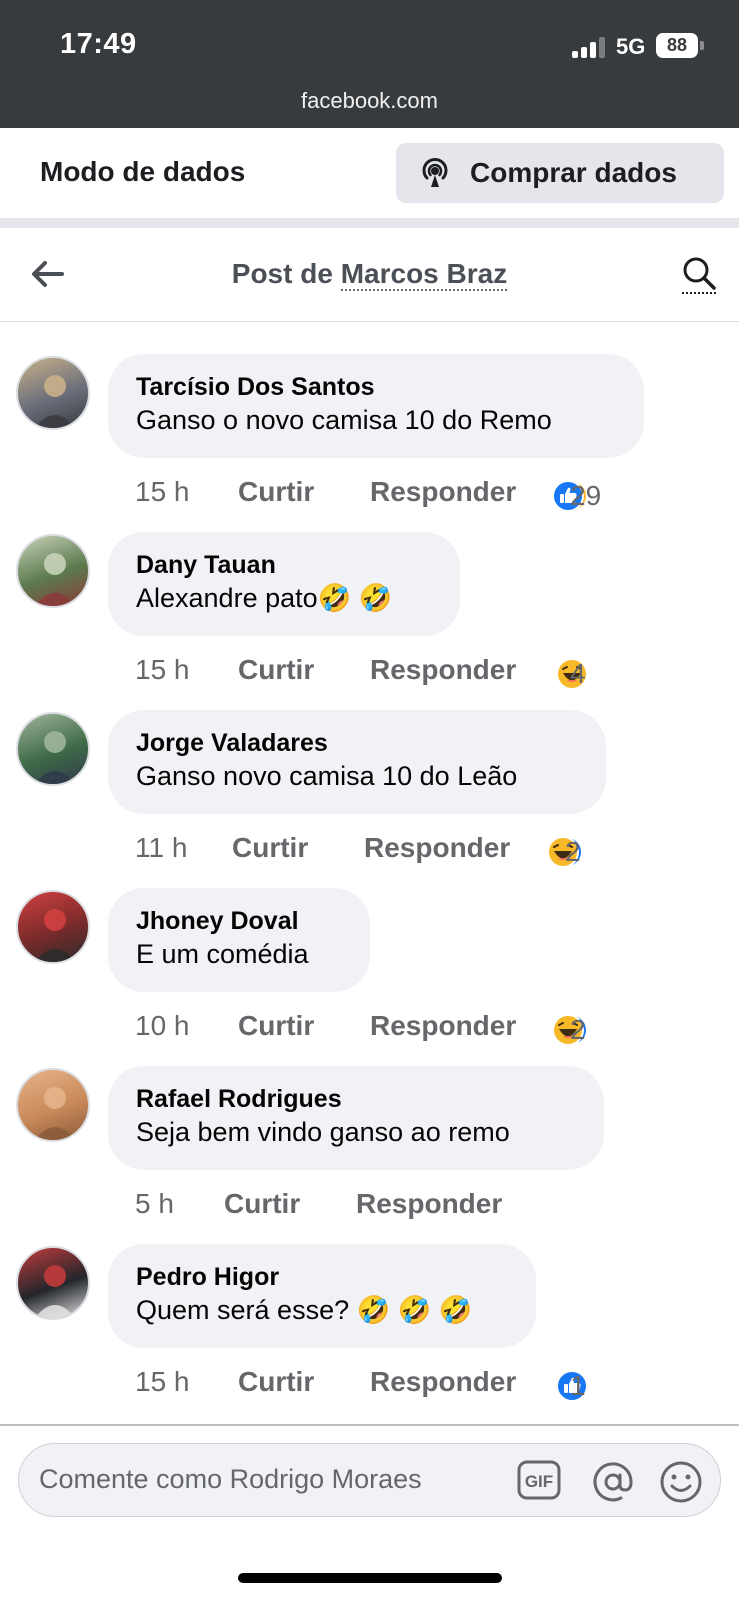 This screenshot has width=739, height=1600. What do you see at coordinates (700, 275) in the screenshot?
I see `search-icon` at bounding box center [700, 275].